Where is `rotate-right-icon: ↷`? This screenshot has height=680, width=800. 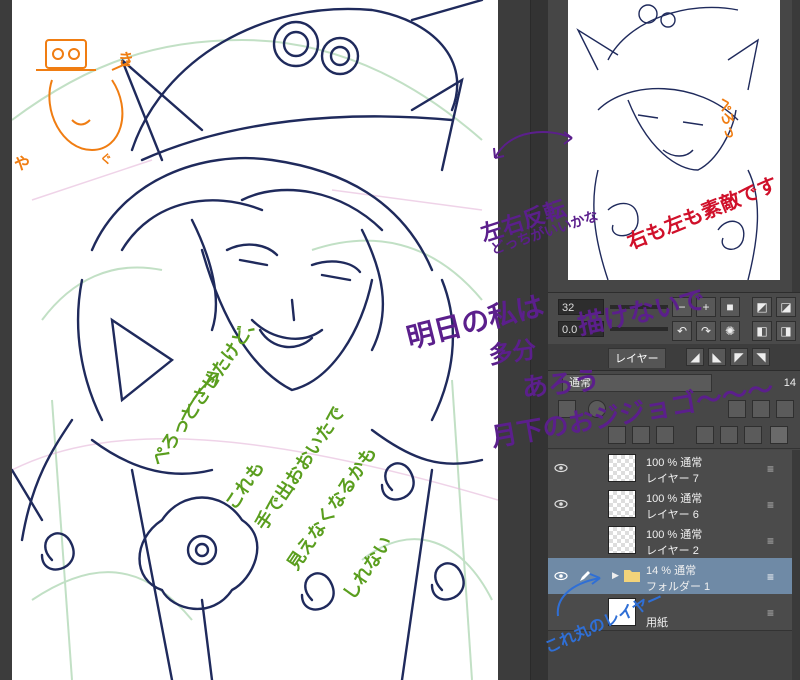 rotate-right-icon: ↷ is located at coordinates (706, 331).